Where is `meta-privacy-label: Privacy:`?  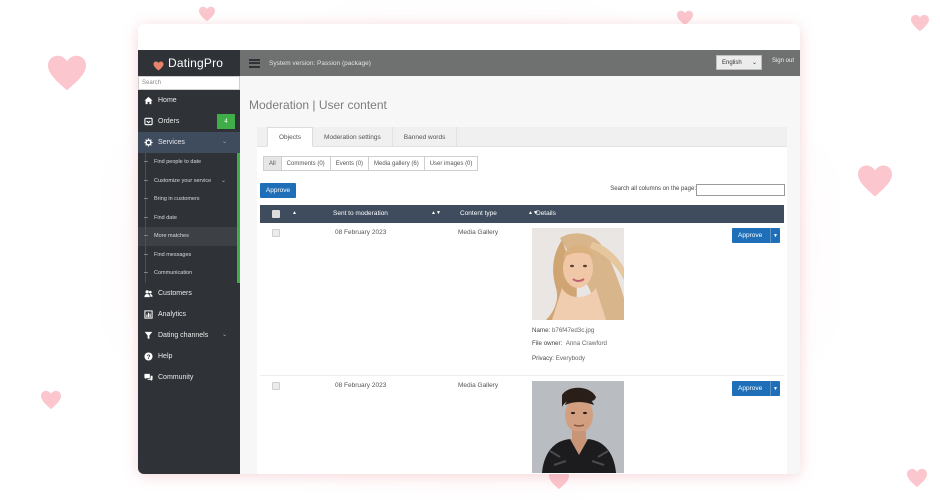 meta-privacy-label: Privacy: is located at coordinates (543, 358).